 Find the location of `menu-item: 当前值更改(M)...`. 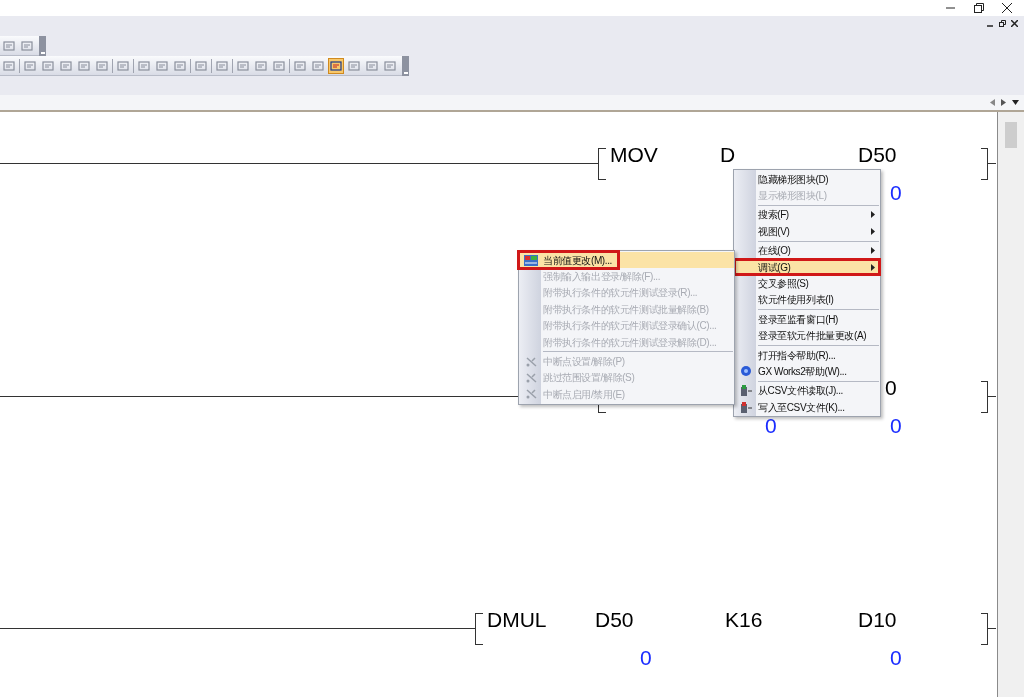

menu-item: 当前值更改(M)... is located at coordinates (626, 260).